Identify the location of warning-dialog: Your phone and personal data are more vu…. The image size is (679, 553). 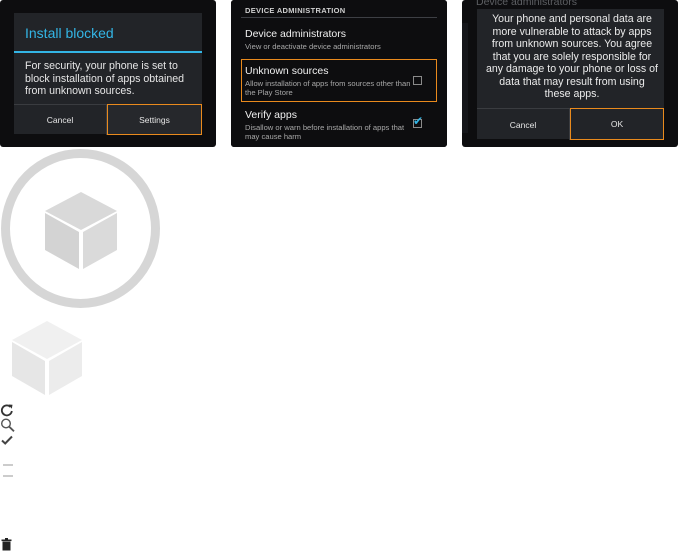
(570, 74).